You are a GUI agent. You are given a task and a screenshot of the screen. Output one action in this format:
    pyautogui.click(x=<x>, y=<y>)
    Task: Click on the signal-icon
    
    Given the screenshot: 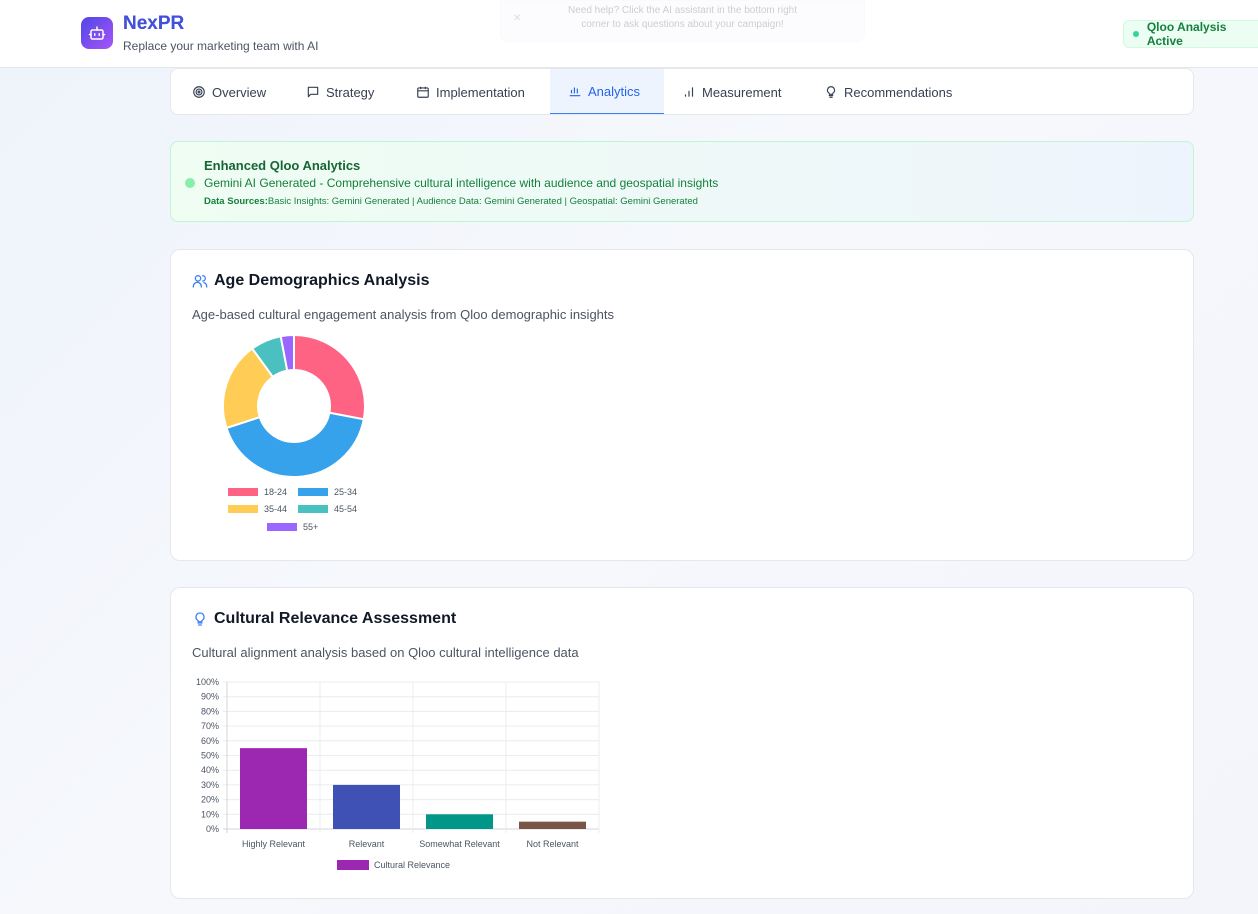 What is the action you would take?
    pyautogui.click(x=689, y=92)
    